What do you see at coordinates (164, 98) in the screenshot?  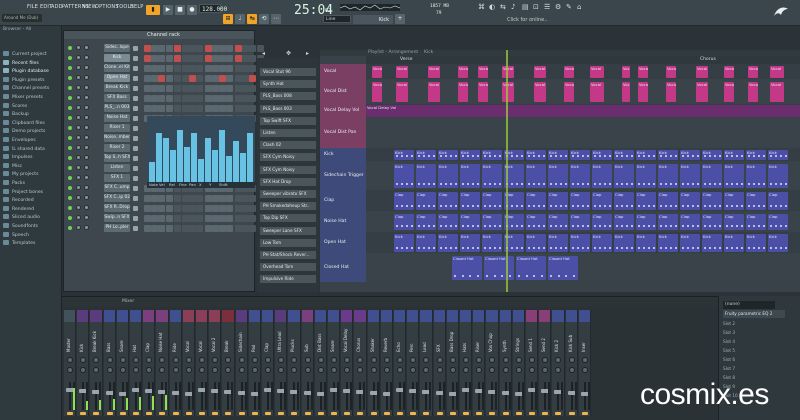 I see `channel-row: SFX Bass` at bounding box center [164, 98].